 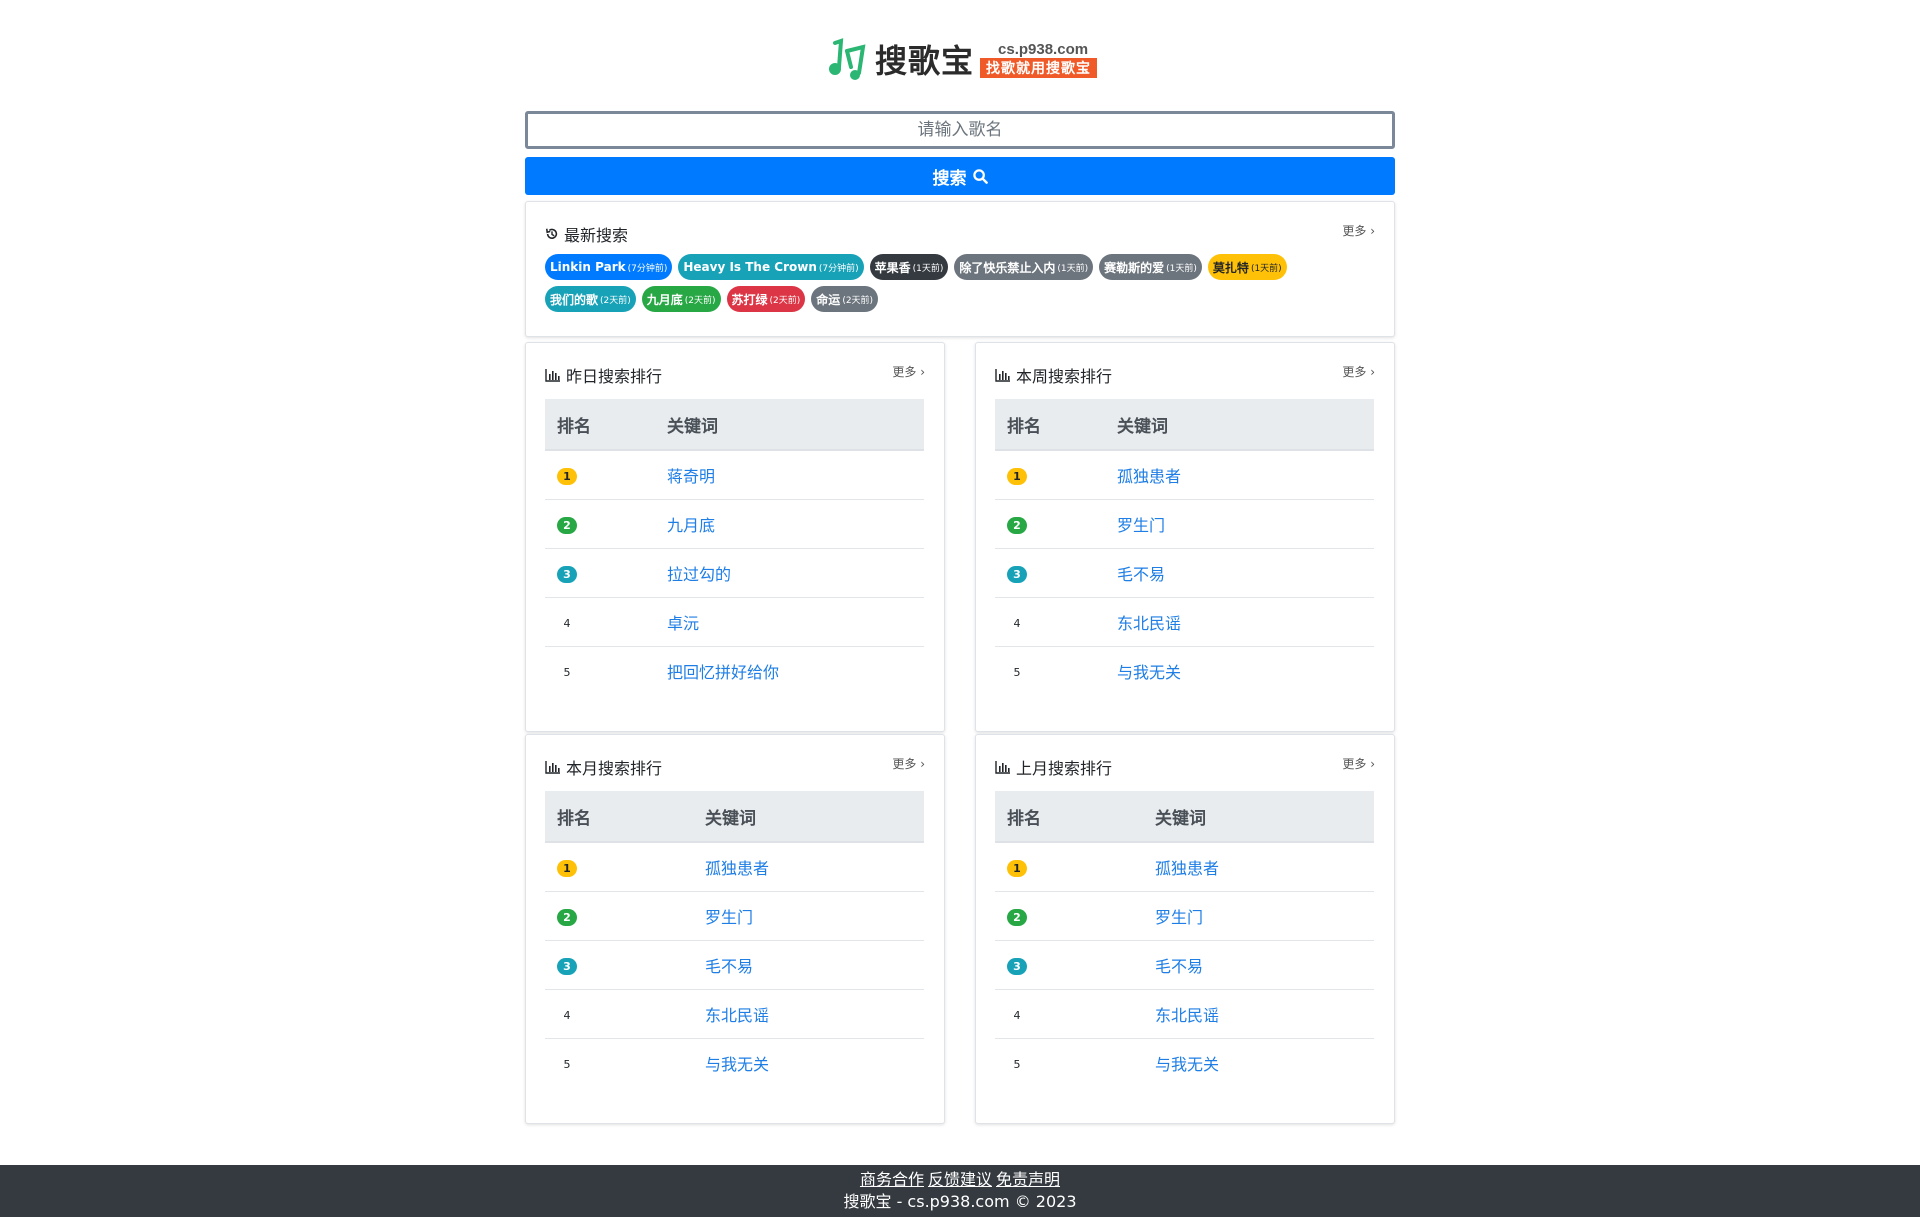 What do you see at coordinates (567, 623) in the screenshot?
I see `rank-number: 4` at bounding box center [567, 623].